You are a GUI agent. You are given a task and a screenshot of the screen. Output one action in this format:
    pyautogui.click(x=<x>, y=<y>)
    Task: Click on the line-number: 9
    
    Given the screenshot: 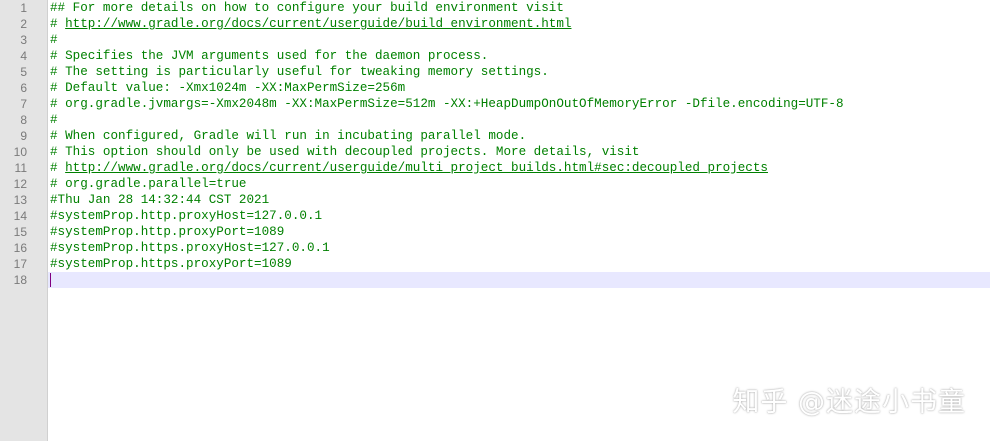 What is the action you would take?
    pyautogui.click(x=23, y=136)
    